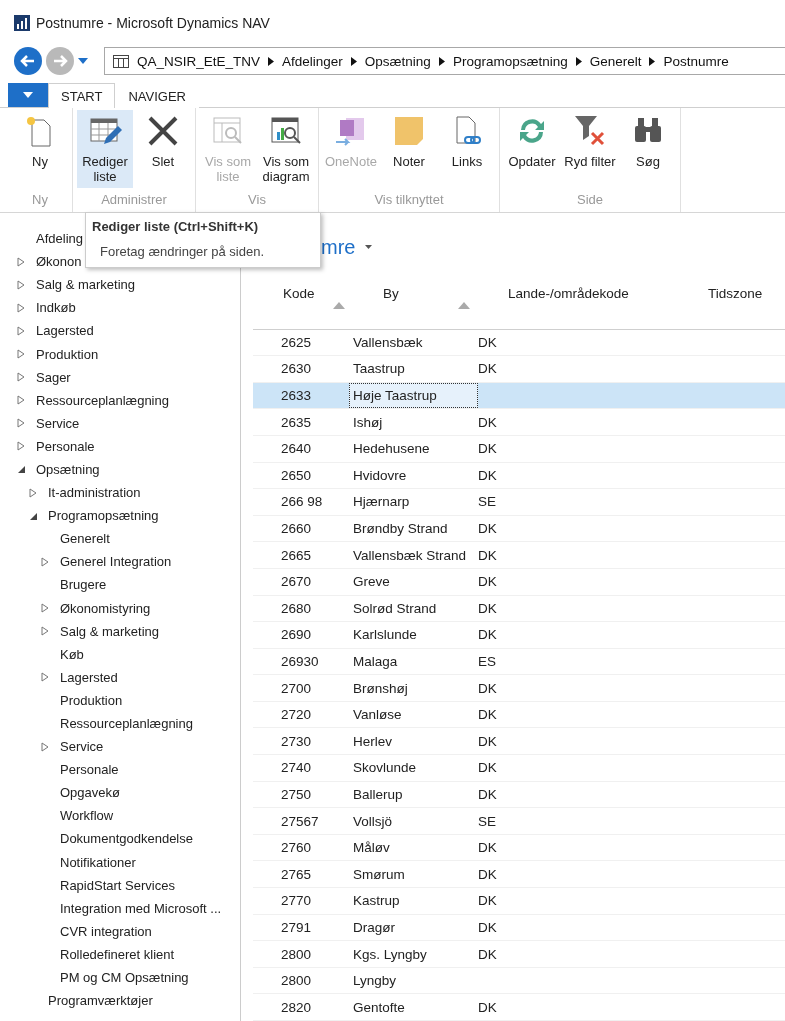 The height and width of the screenshot is (1021, 785). Describe the element at coordinates (409, 149) in the screenshot. I see `ribbon-button: Noter` at that location.